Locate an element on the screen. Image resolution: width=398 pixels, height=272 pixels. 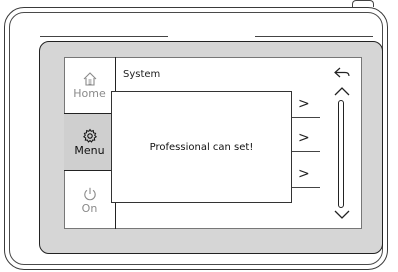
dialog-message: Professional can set! is located at coordinates (201, 147).